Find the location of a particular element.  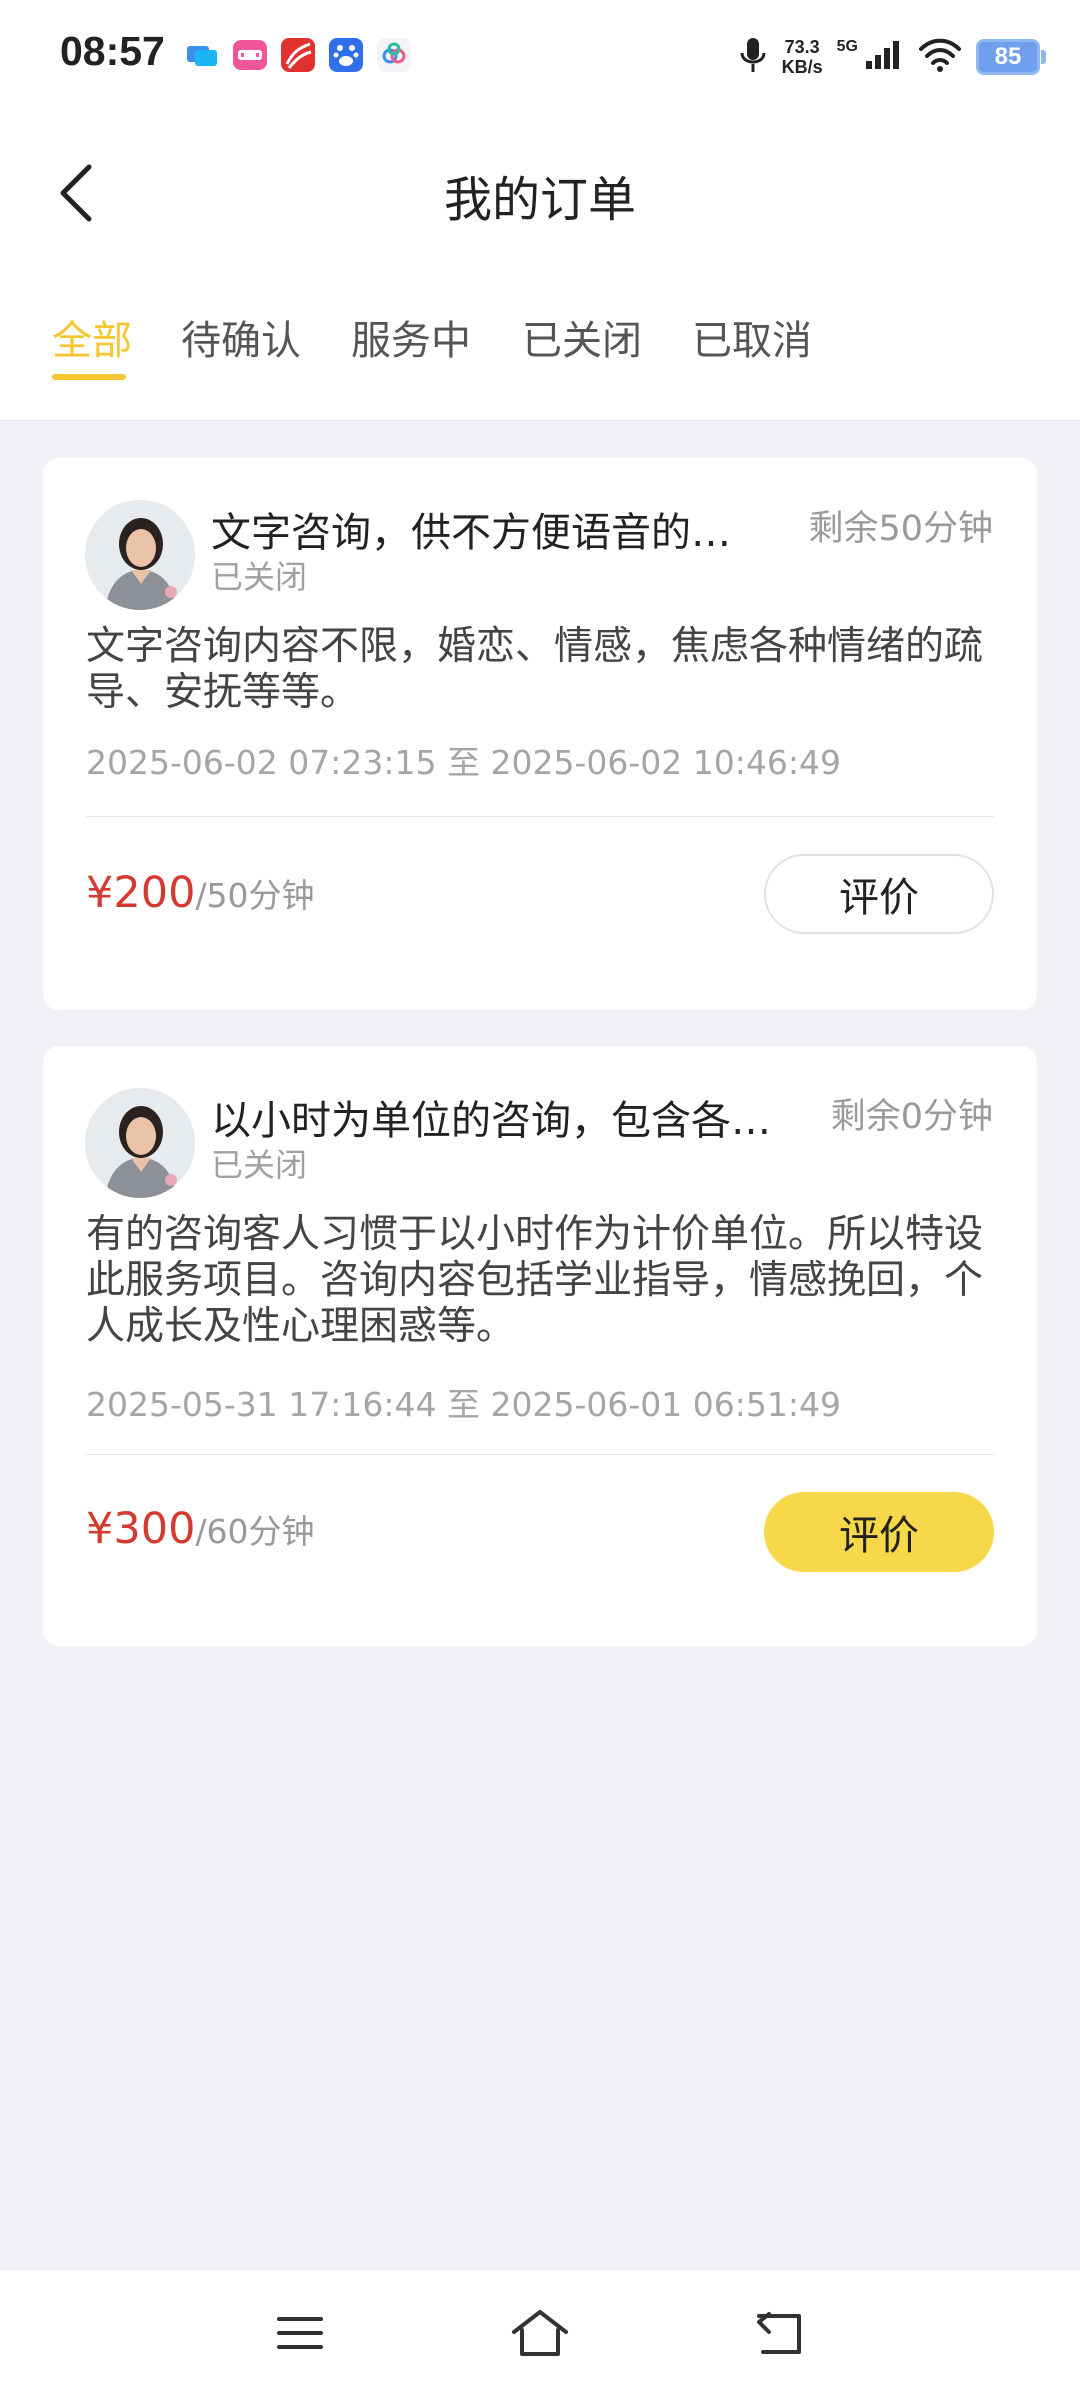

page-header: 我的订单 is located at coordinates (540, 190).